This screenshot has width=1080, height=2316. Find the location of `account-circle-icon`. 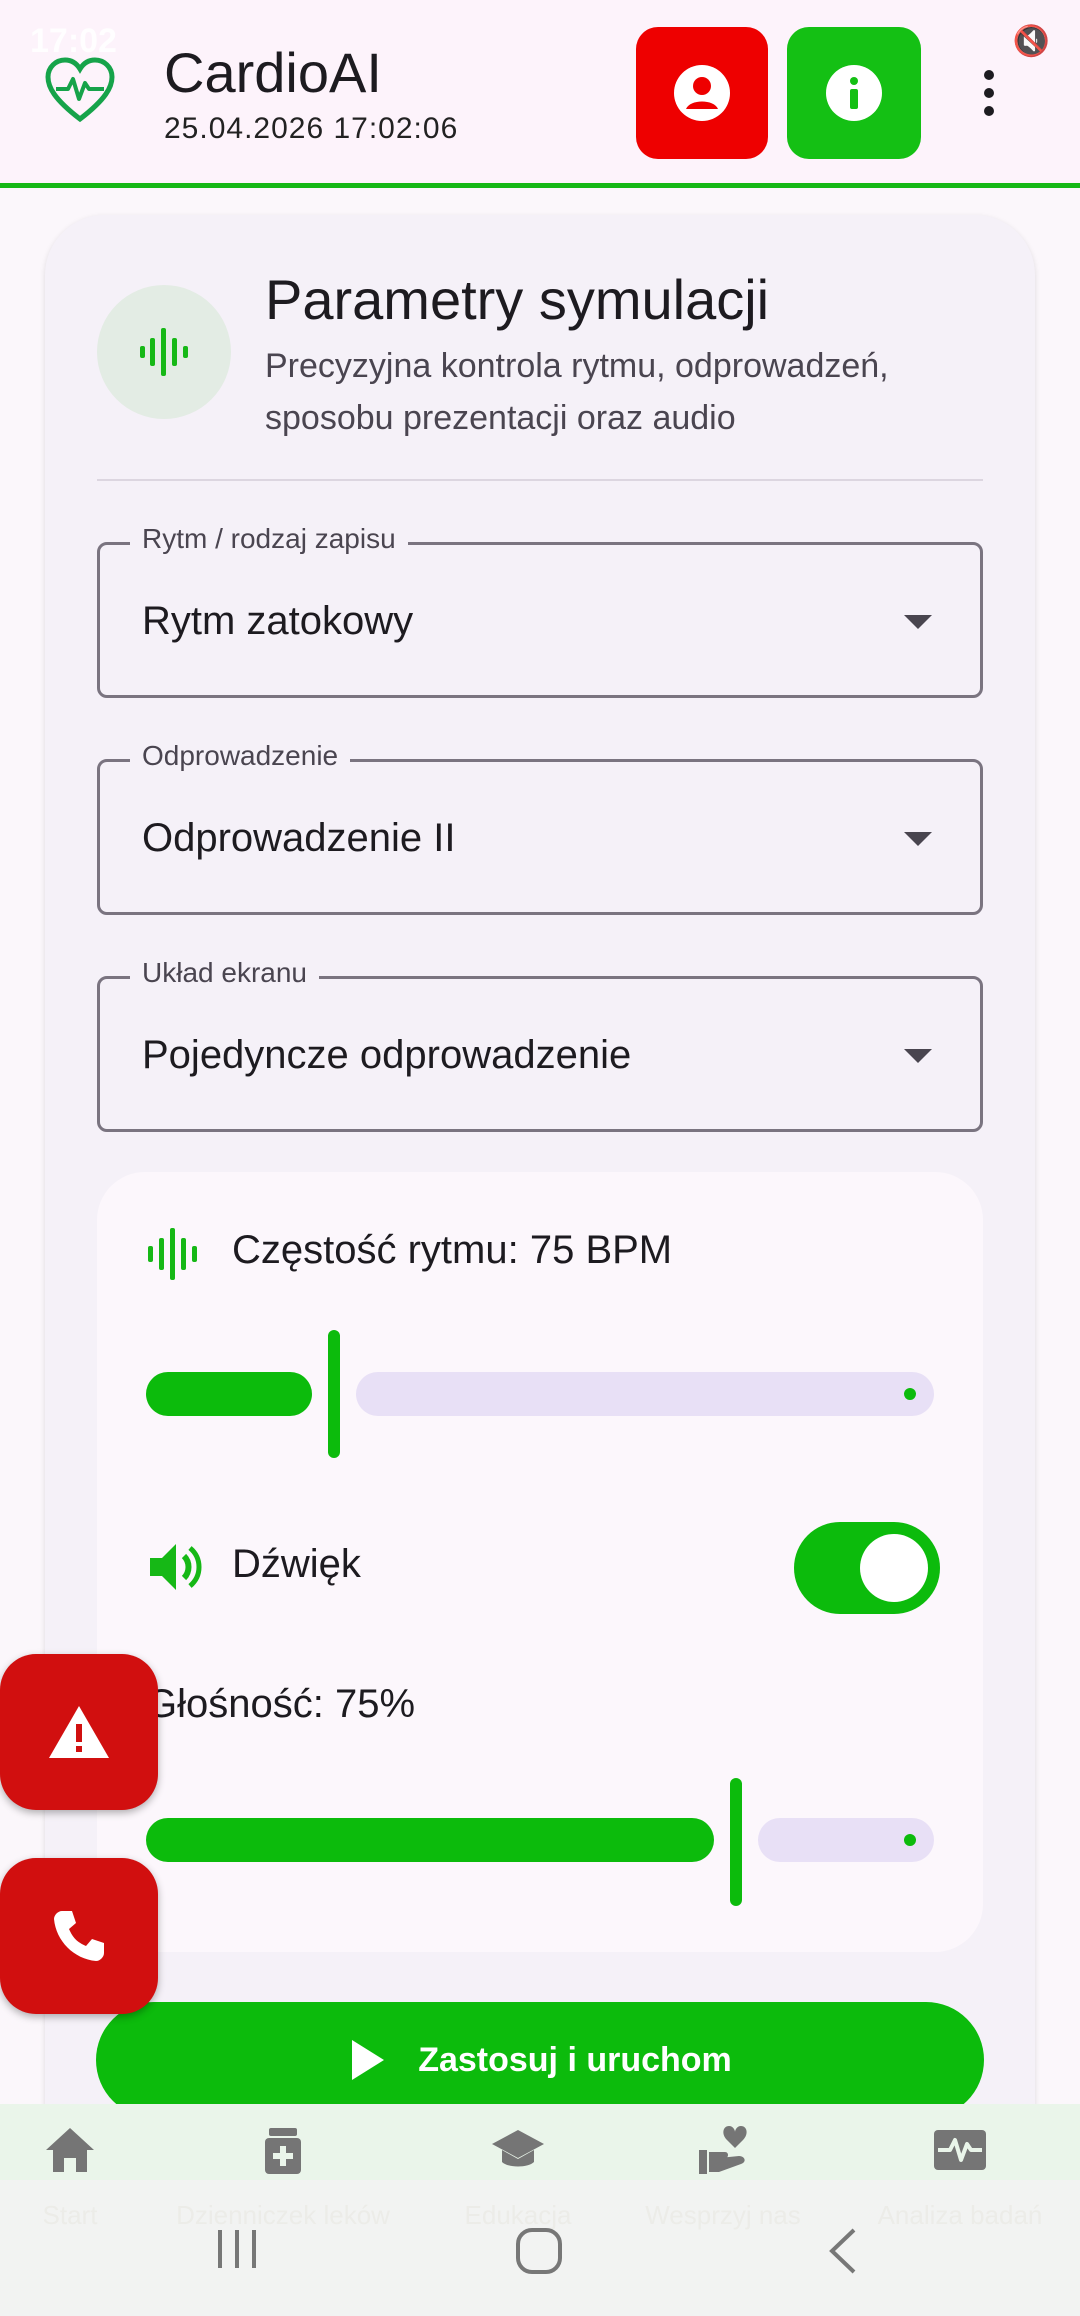

account-circle-icon is located at coordinates (702, 93).